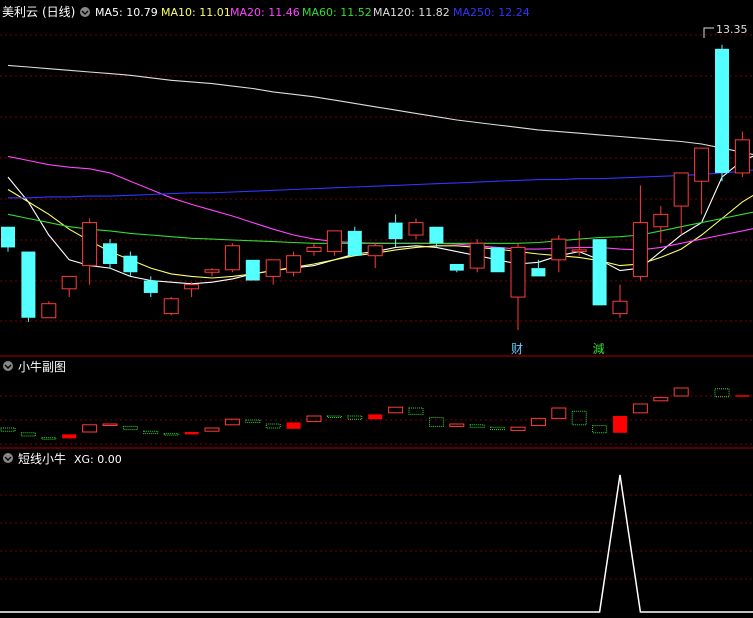 The width and height of the screenshot is (753, 618). What do you see at coordinates (599, 348) in the screenshot?
I see `event-marker: 減` at bounding box center [599, 348].